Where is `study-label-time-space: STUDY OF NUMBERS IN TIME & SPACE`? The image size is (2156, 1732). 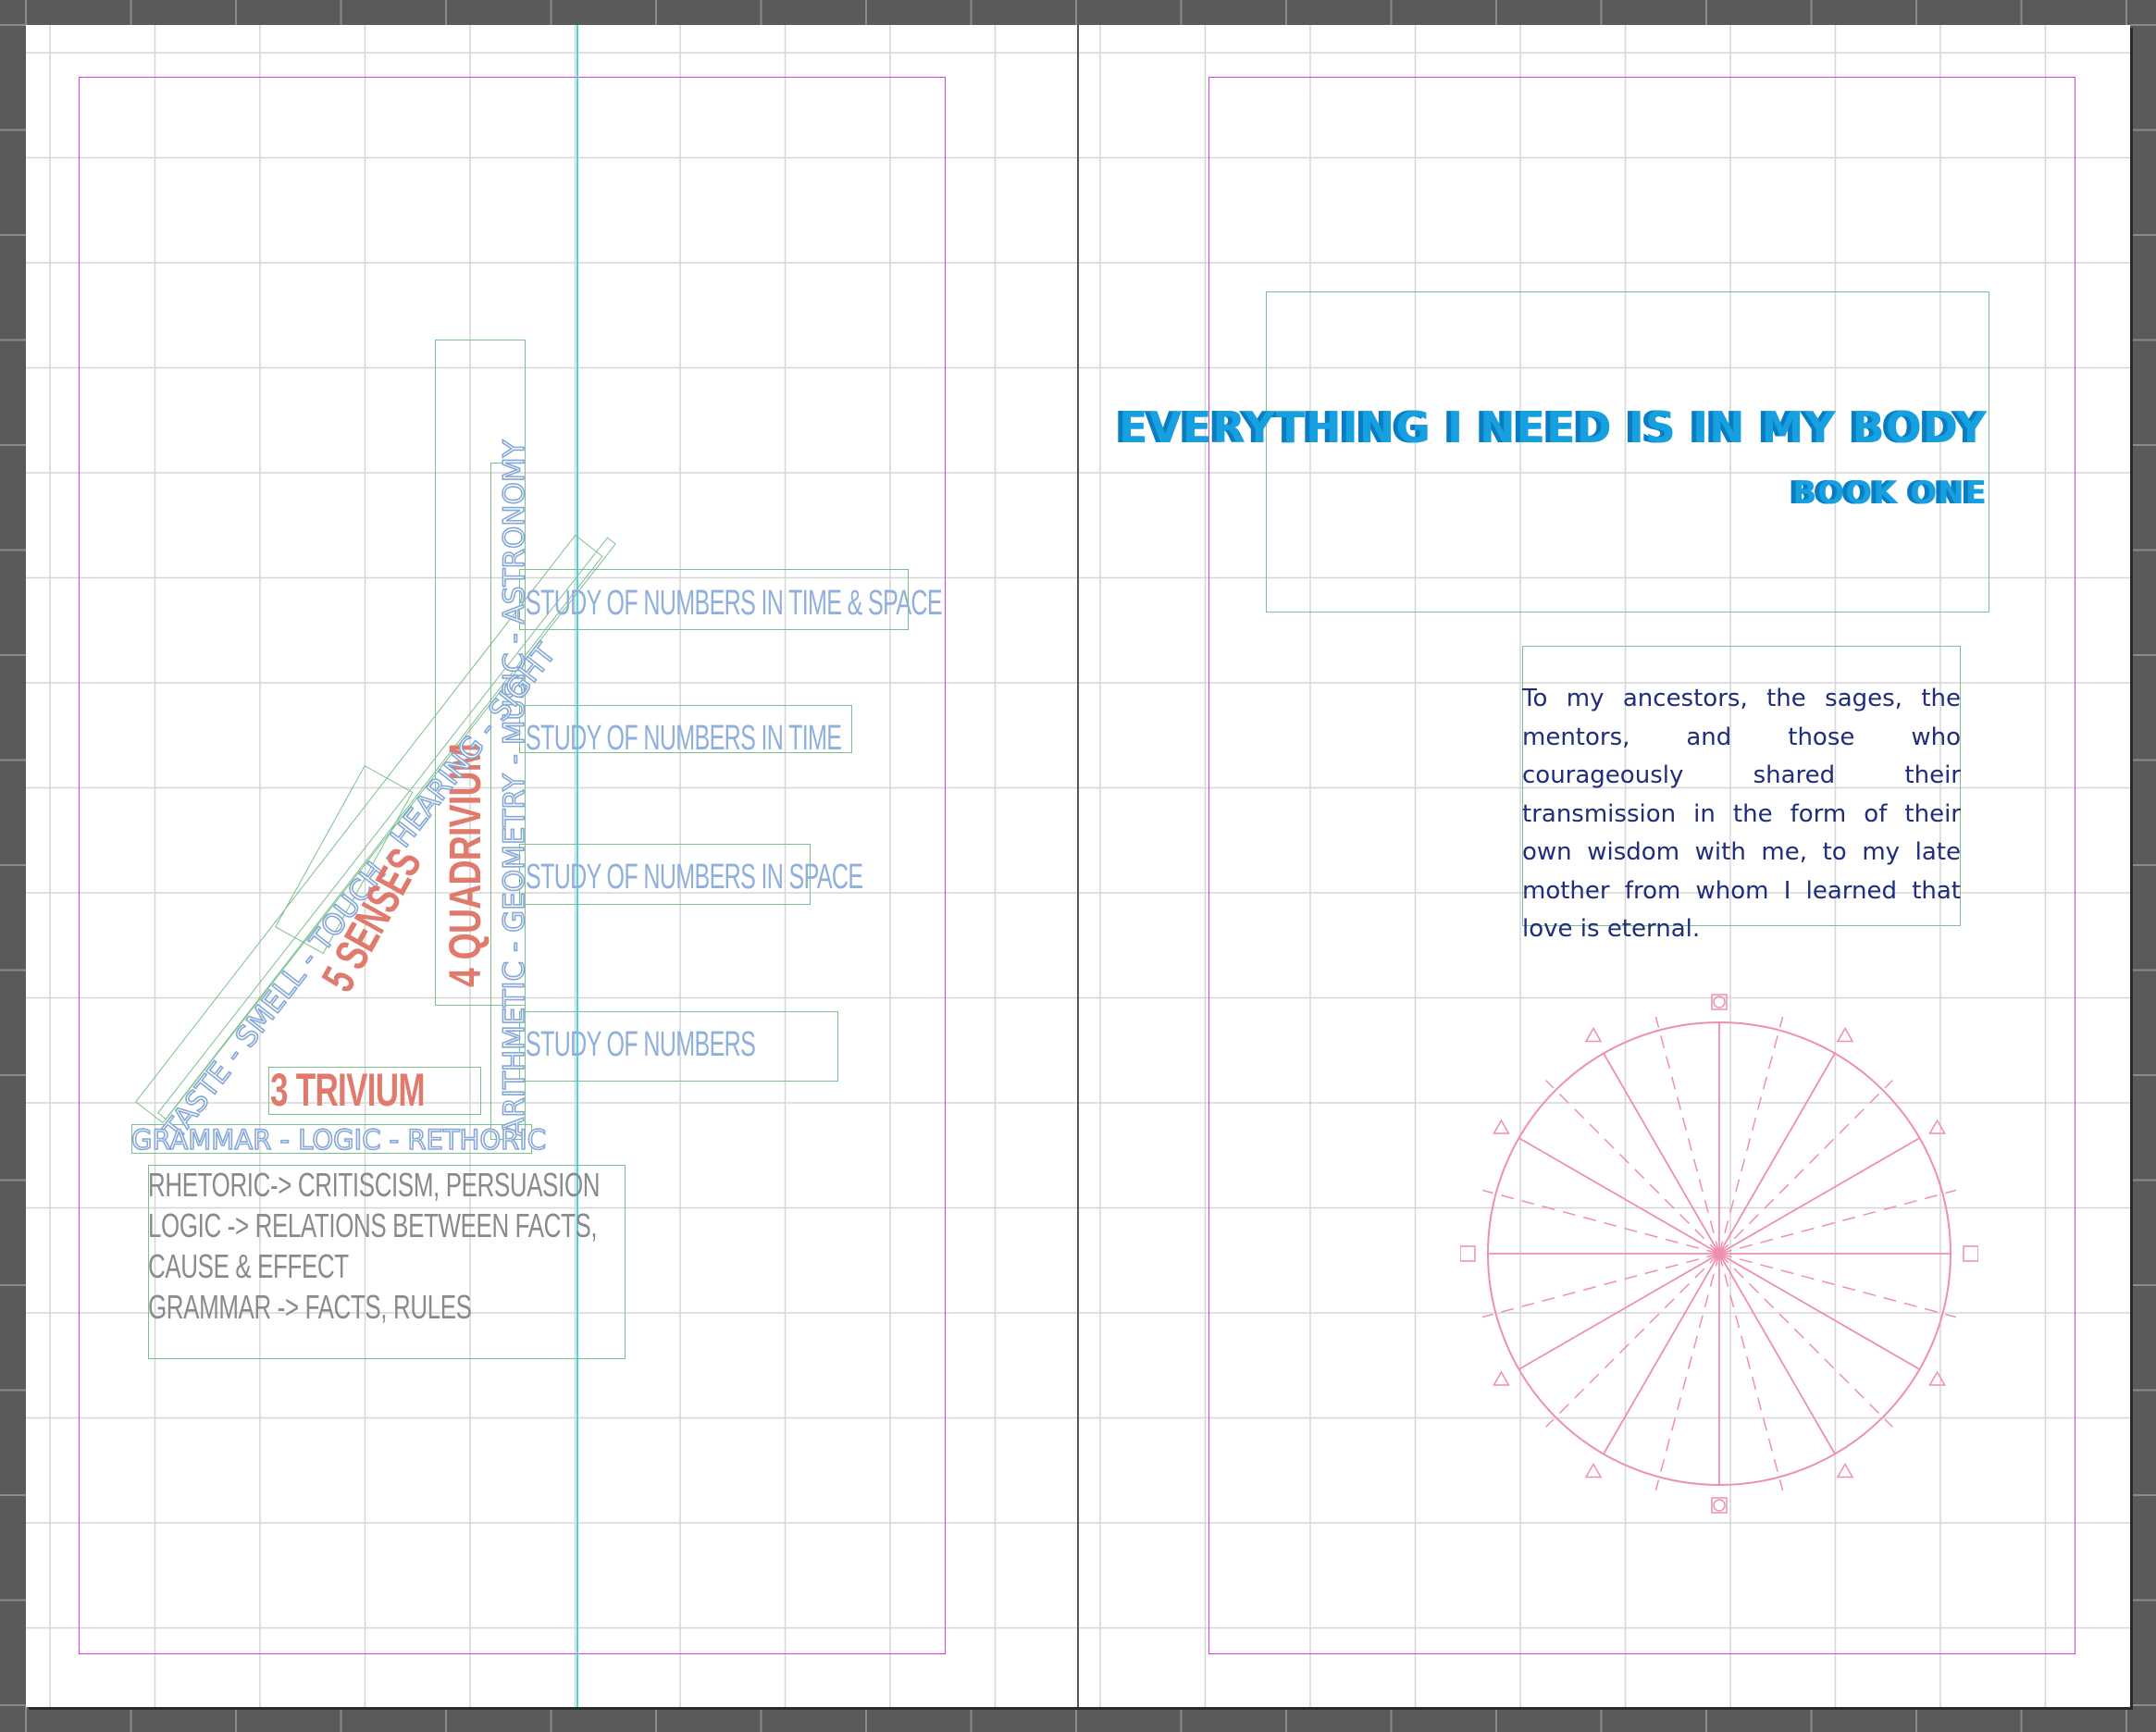 study-label-time-space: STUDY OF NUMBERS IN TIME & SPACE is located at coordinates (734, 603).